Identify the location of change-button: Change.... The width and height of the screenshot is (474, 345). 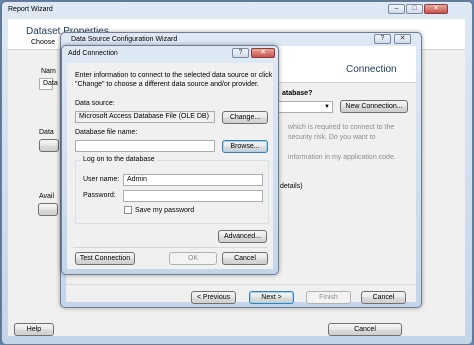
(245, 117).